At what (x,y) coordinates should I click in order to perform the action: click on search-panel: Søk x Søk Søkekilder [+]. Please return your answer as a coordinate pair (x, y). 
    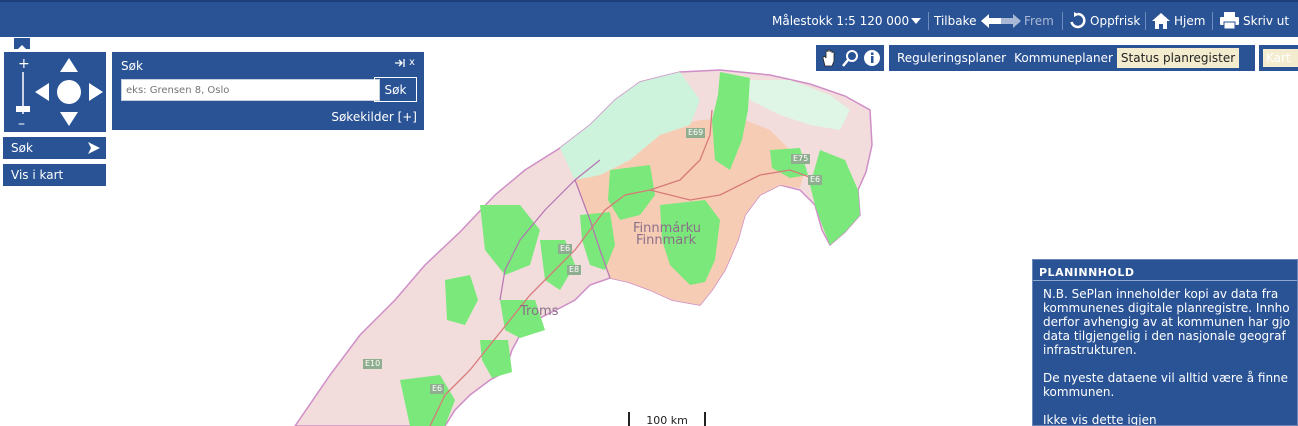
    Looking at the image, I should click on (268, 91).